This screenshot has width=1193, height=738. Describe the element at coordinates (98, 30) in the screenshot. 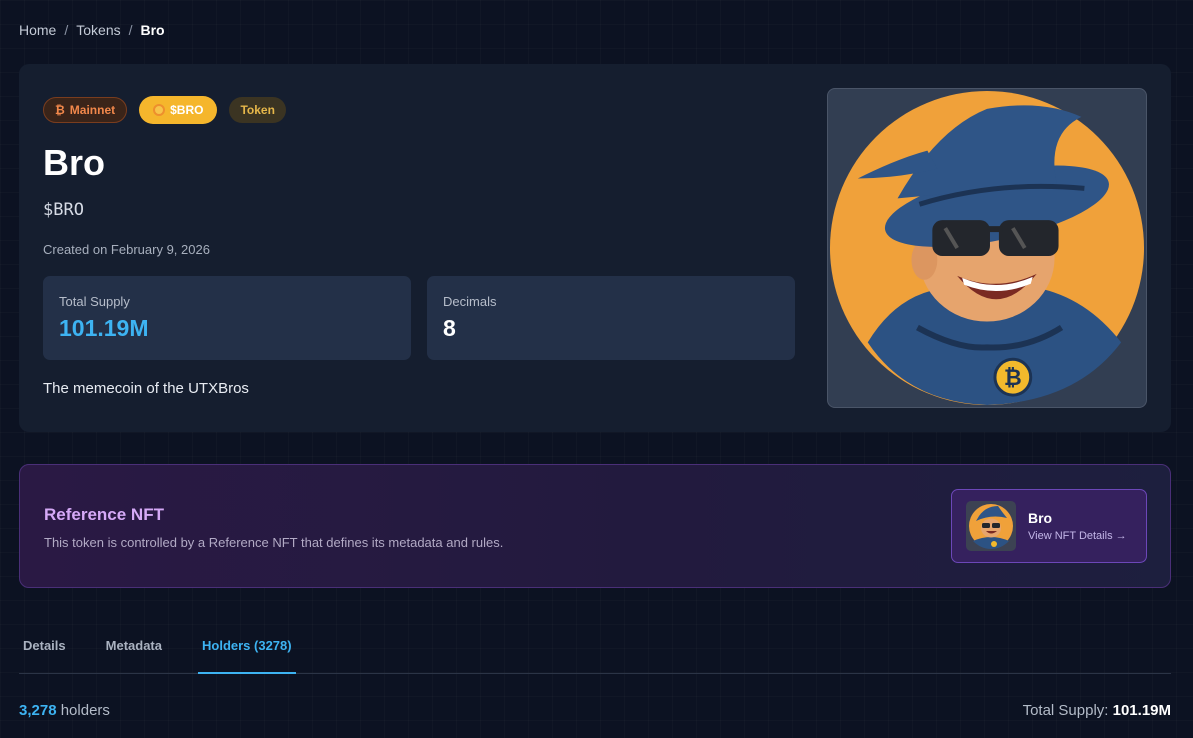

I see `breadcrumb-tokens: Tokens` at that location.